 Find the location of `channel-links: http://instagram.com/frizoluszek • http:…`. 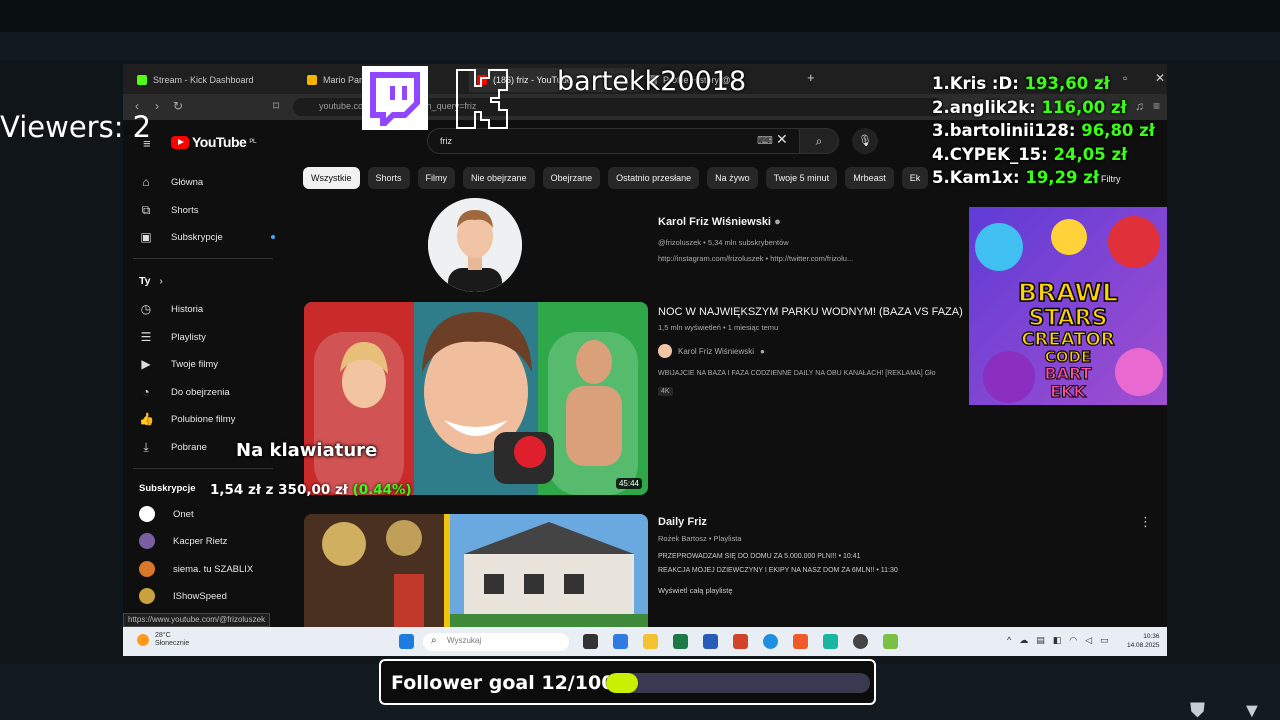

channel-links: http://instagram.com/frizoluszek • http:… is located at coordinates (755, 258).